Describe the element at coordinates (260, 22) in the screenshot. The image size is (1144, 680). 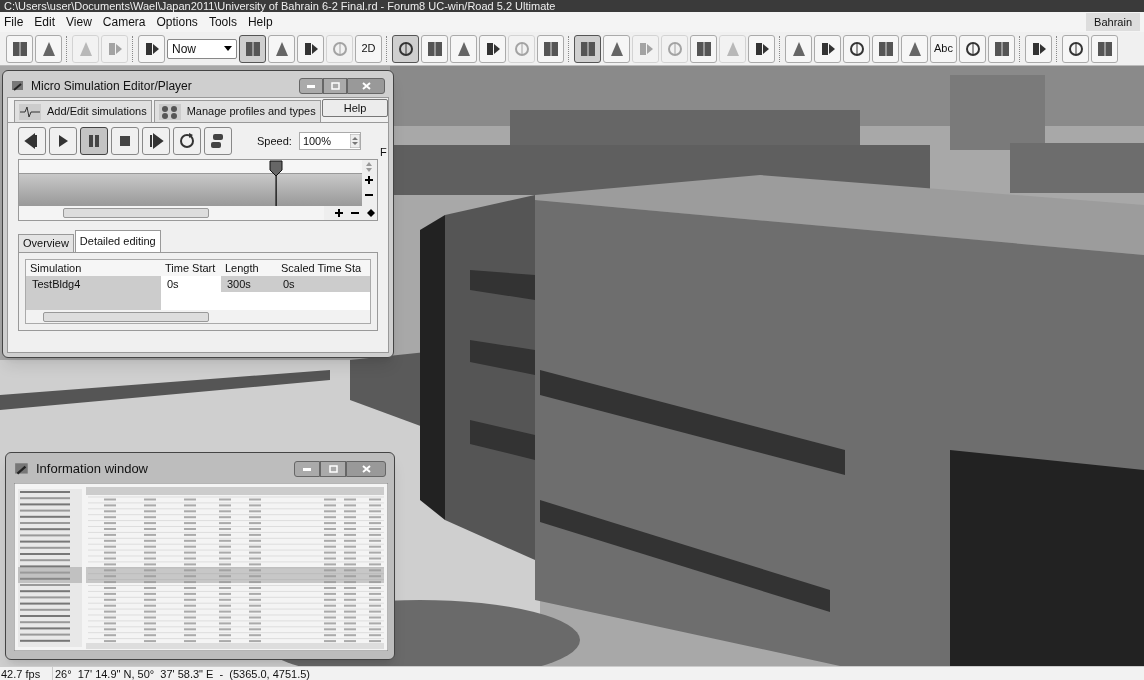
I see `menu-item: Help` at that location.